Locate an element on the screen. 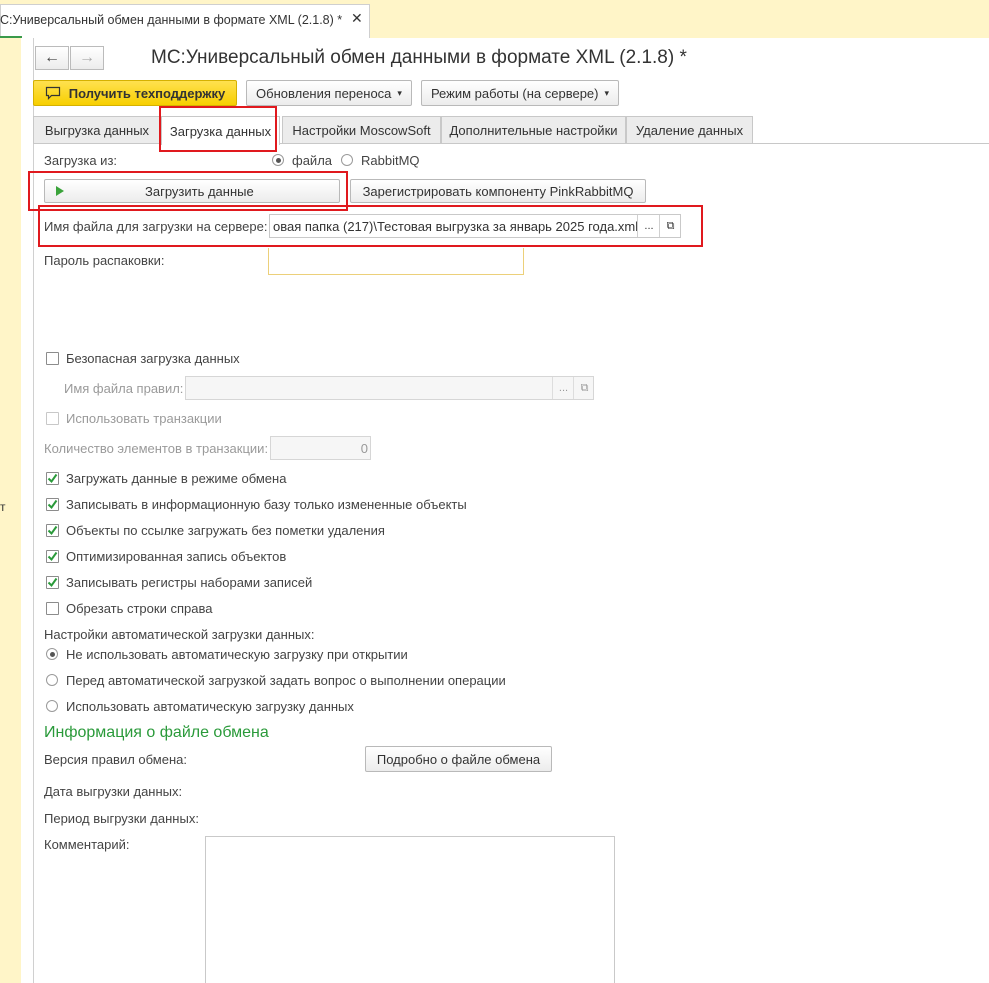 This screenshot has width=989, height=983. arrow-right-icon: → is located at coordinates (87, 57).